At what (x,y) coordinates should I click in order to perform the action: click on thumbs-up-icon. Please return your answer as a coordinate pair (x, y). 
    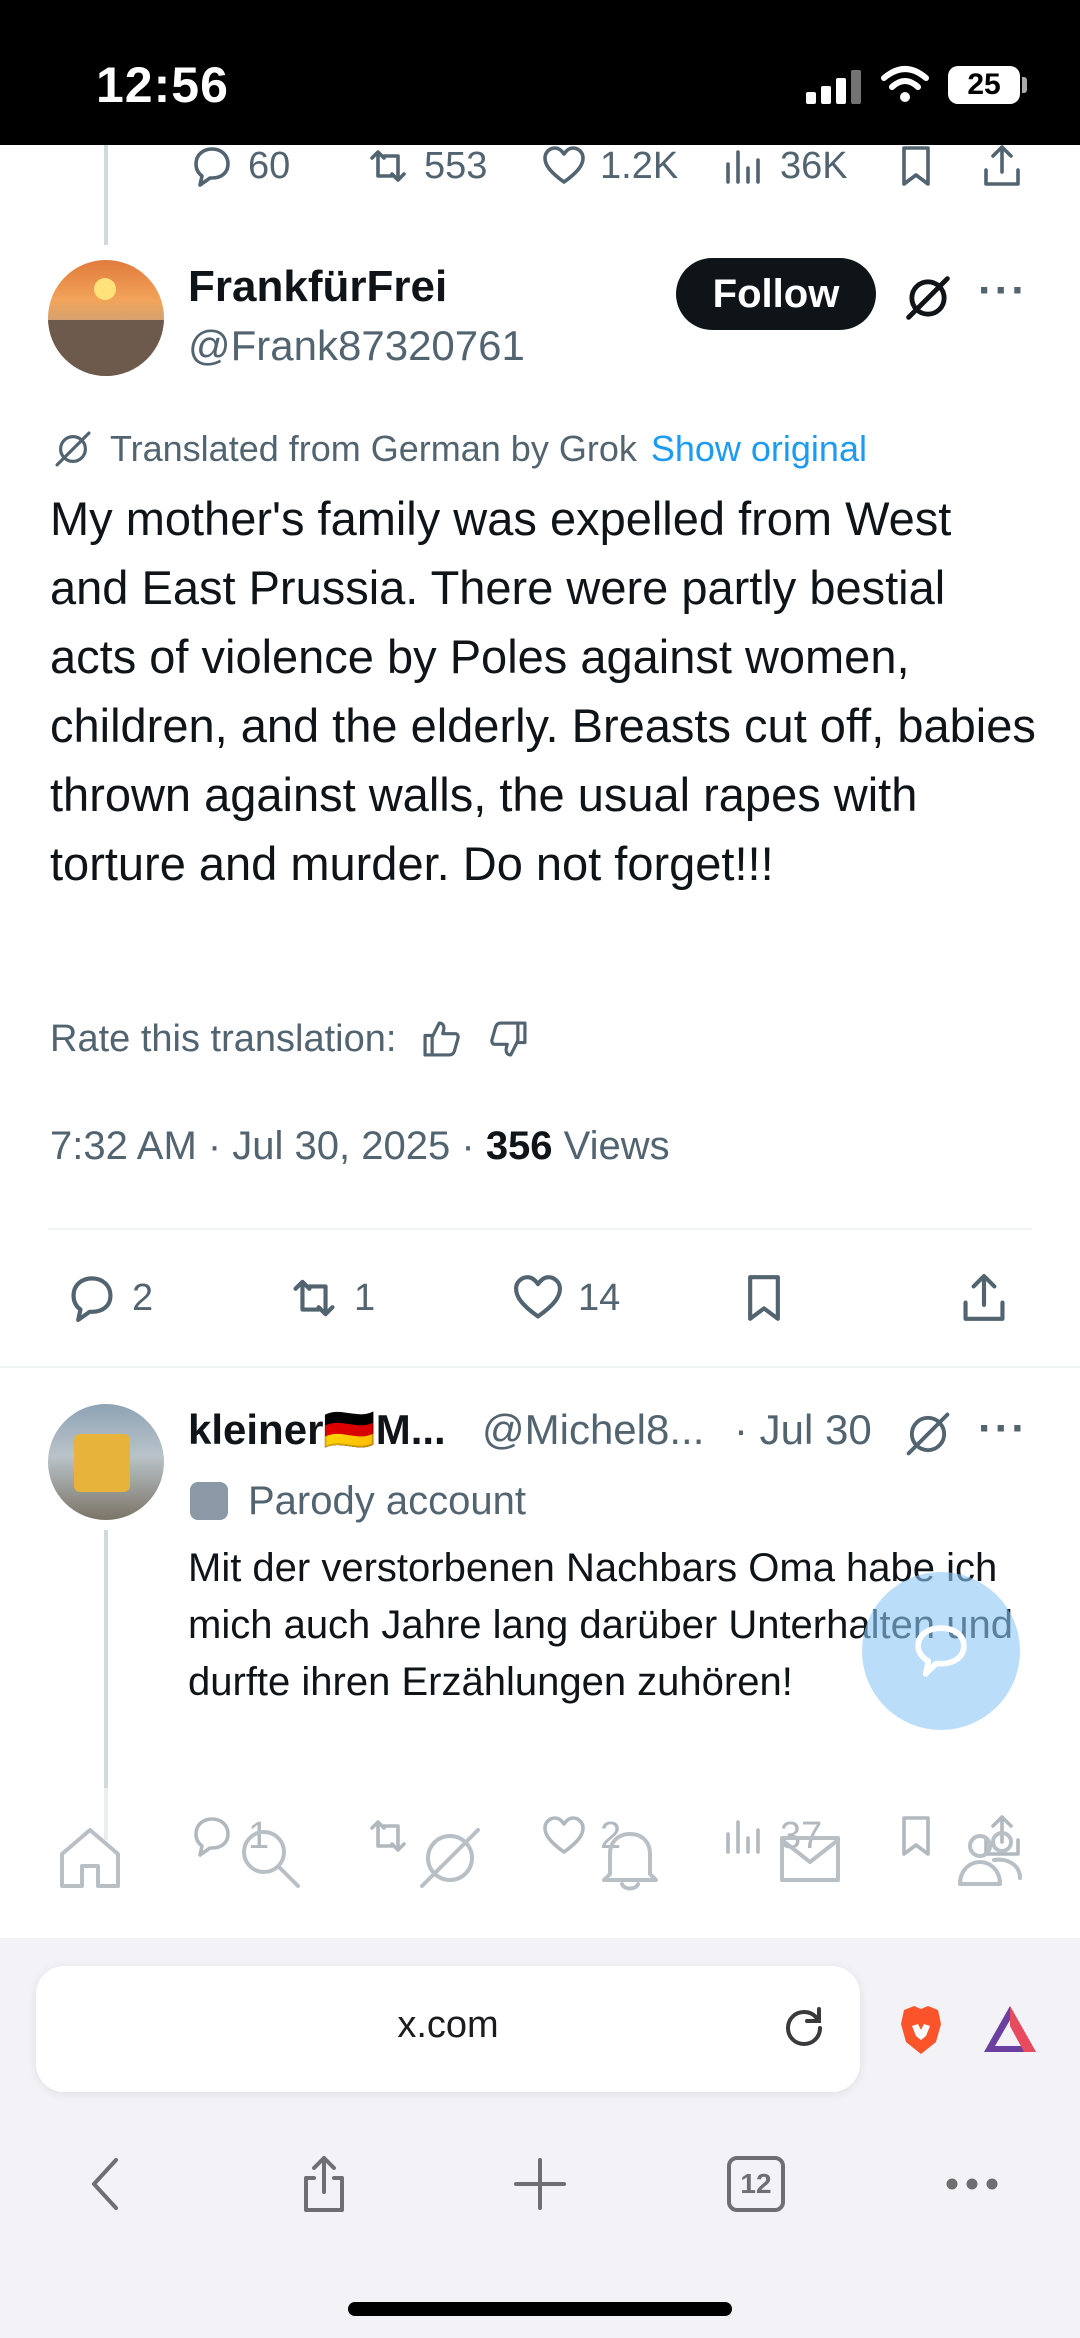
    Looking at the image, I should click on (441, 1039).